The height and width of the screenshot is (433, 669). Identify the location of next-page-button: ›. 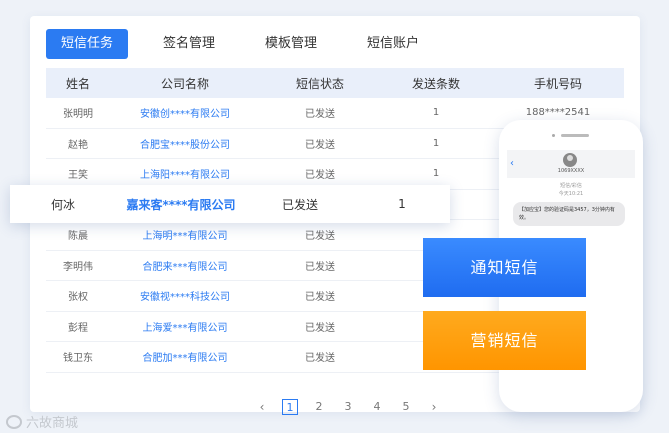
(434, 407).